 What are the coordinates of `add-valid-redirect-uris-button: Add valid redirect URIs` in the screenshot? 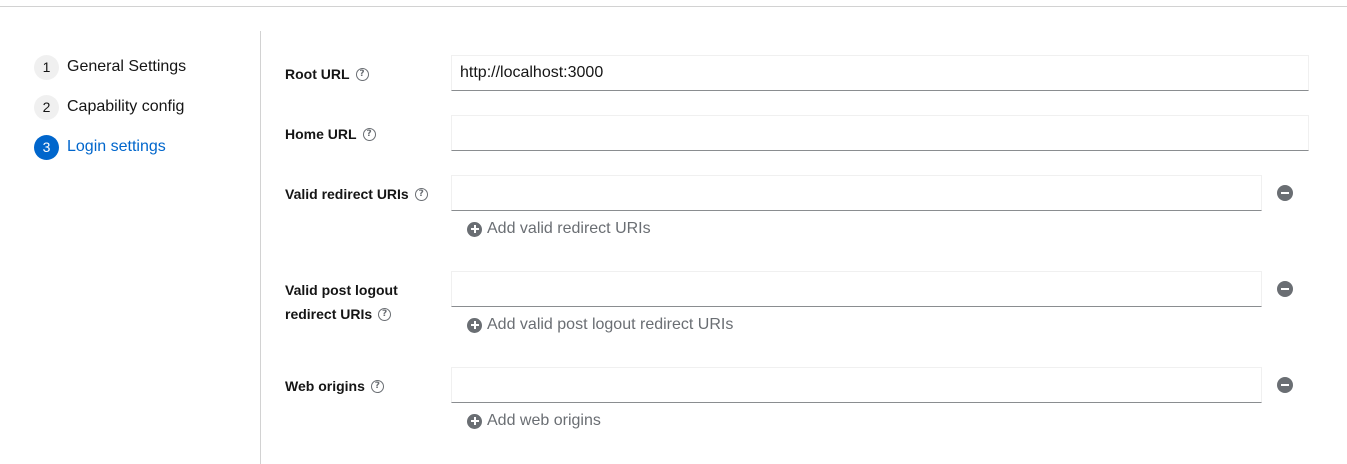 It's located at (559, 229).